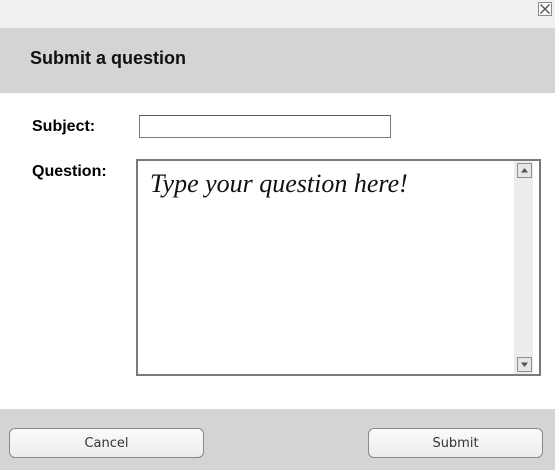 Image resolution: width=555 pixels, height=470 pixels. What do you see at coordinates (69, 171) in the screenshot?
I see `question-label: Question:` at bounding box center [69, 171].